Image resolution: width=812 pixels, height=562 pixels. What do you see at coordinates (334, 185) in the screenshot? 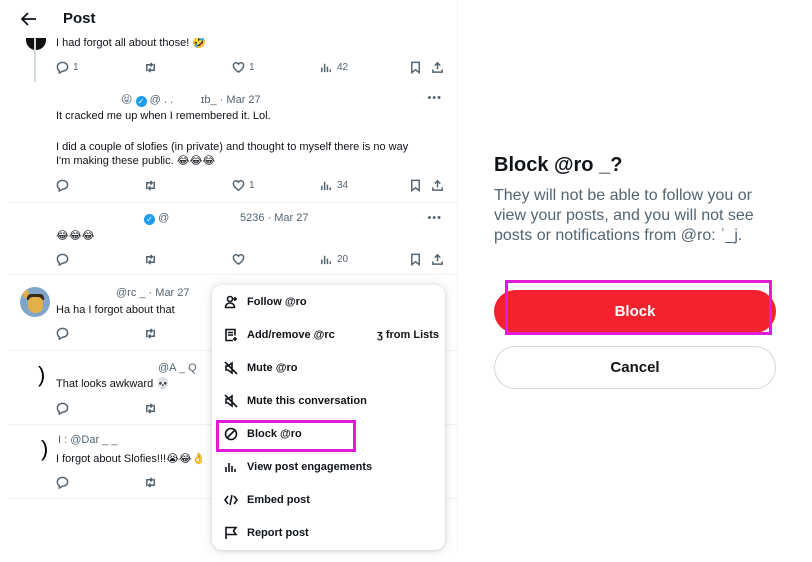
I see `views-button: 34` at bounding box center [334, 185].